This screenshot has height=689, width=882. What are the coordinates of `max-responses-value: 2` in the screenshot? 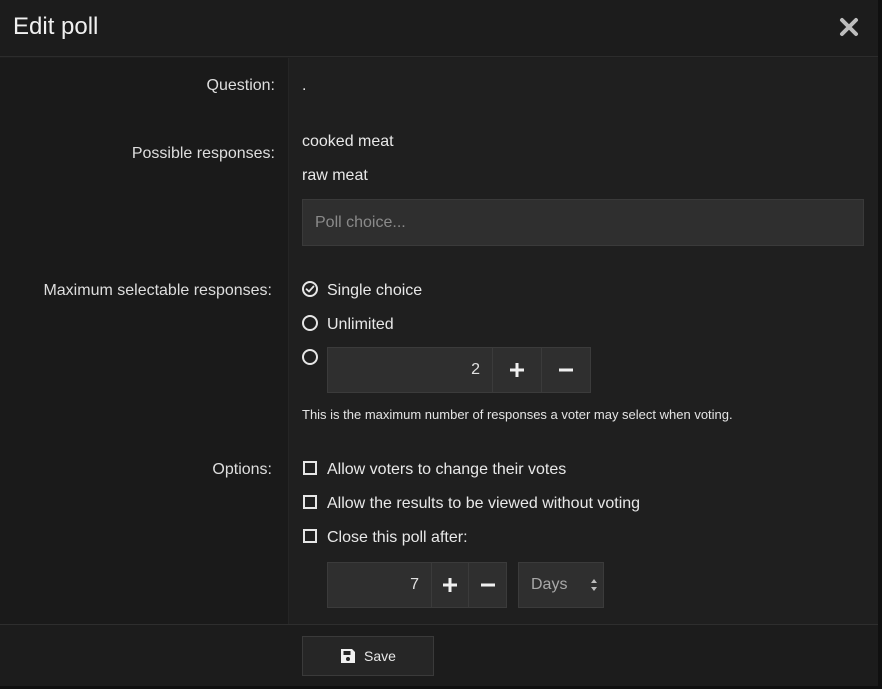 It's located at (475, 369).